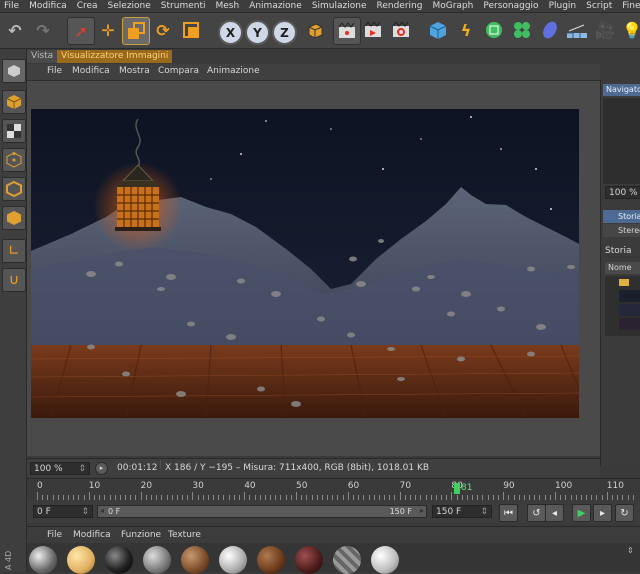 This screenshot has height=574, width=640. Describe the element at coordinates (373, 30) in the screenshot. I see `render-picture-viewer-icon` at that location.